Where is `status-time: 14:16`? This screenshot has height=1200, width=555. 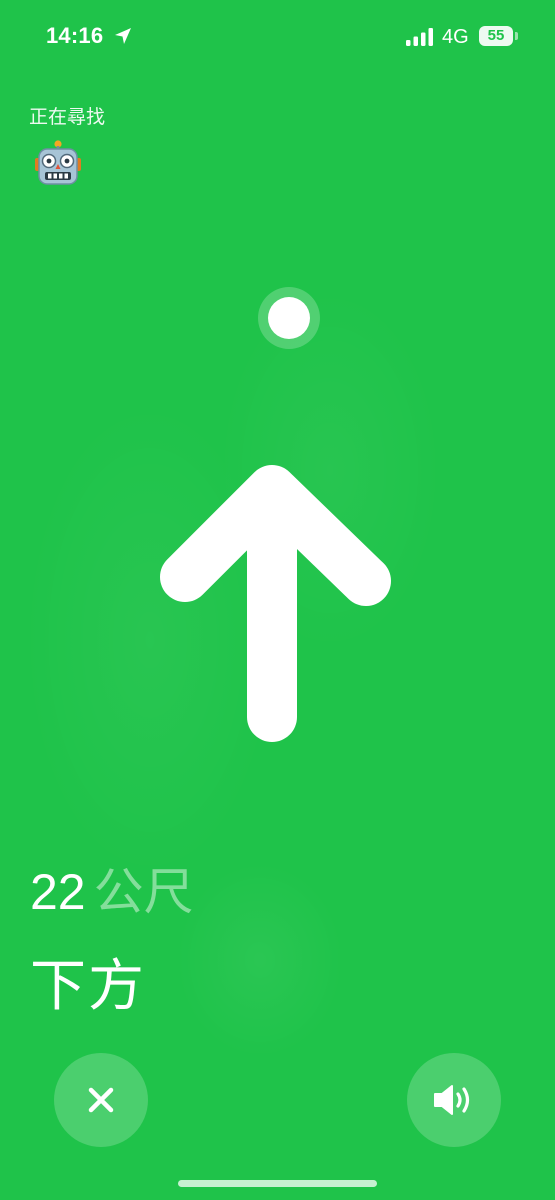
status-time: 14:16 is located at coordinates (75, 35).